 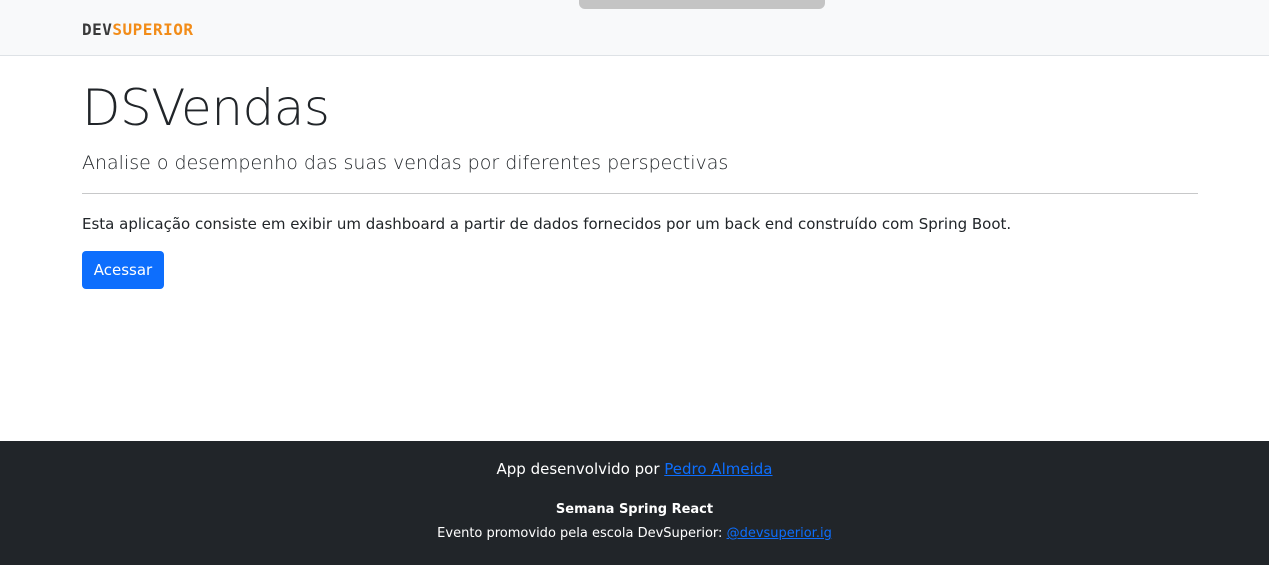 What do you see at coordinates (702, 4) in the screenshot?
I see `browser-overlay-tab` at bounding box center [702, 4].